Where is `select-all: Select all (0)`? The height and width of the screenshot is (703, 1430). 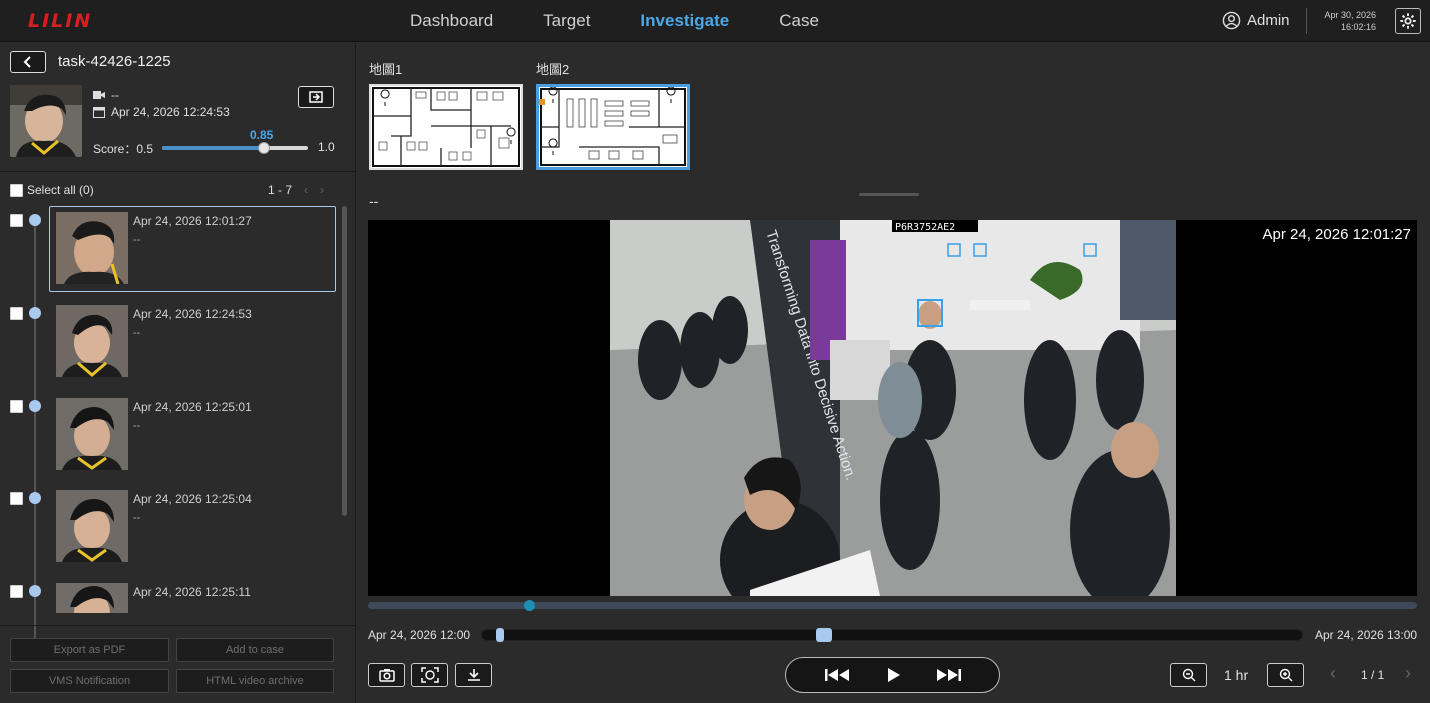
select-all: Select all (0) is located at coordinates (52, 190).